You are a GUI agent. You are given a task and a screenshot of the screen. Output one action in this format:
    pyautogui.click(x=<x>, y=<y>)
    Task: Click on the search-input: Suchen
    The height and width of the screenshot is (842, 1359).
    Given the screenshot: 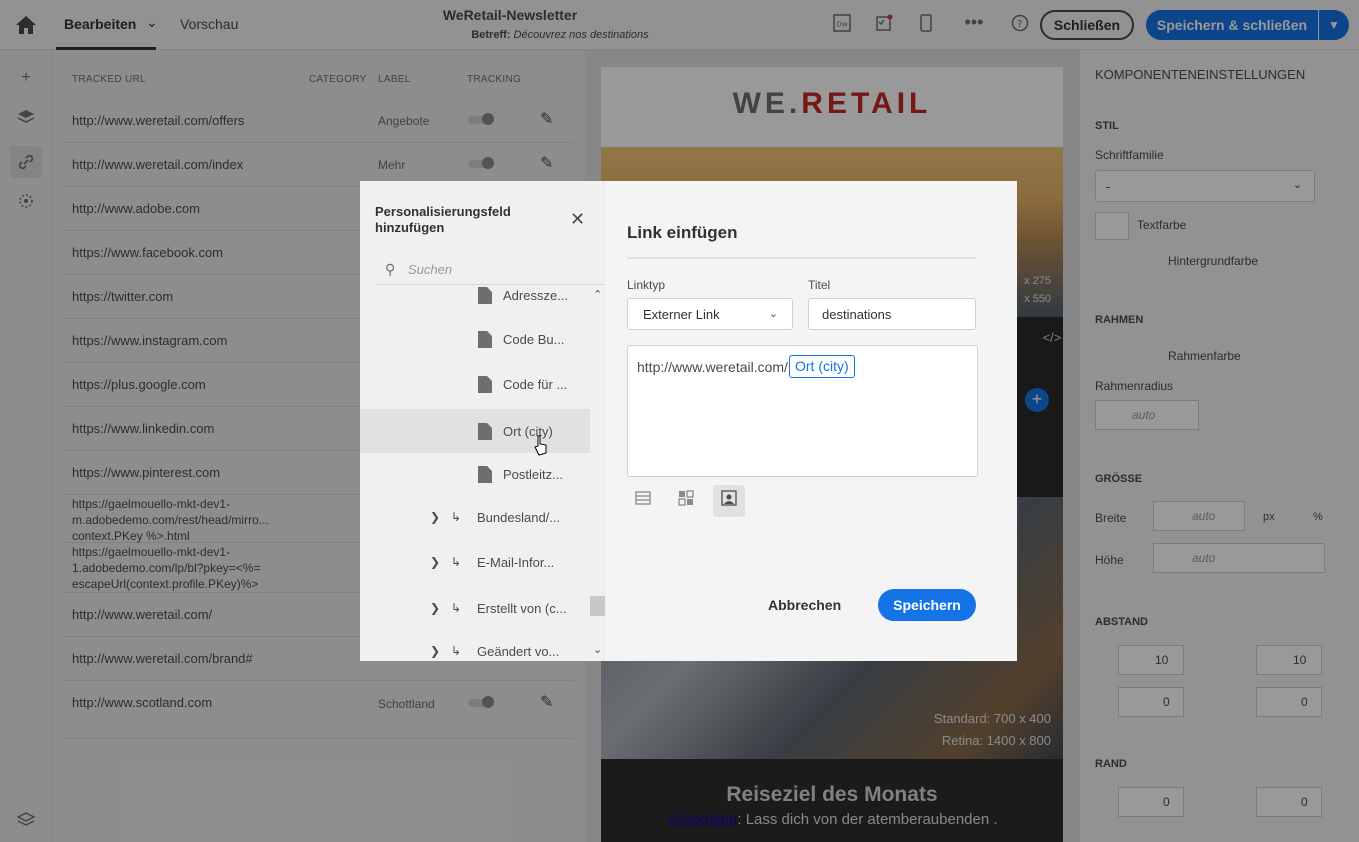 What is the action you would take?
    pyautogui.click(x=430, y=269)
    